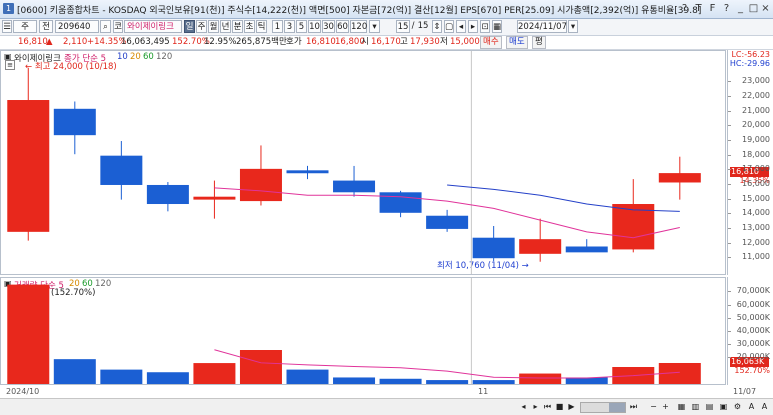 The height and width of the screenshot is (415, 773). I want to click on trade-amount: 265,875백만, so click(261, 42).